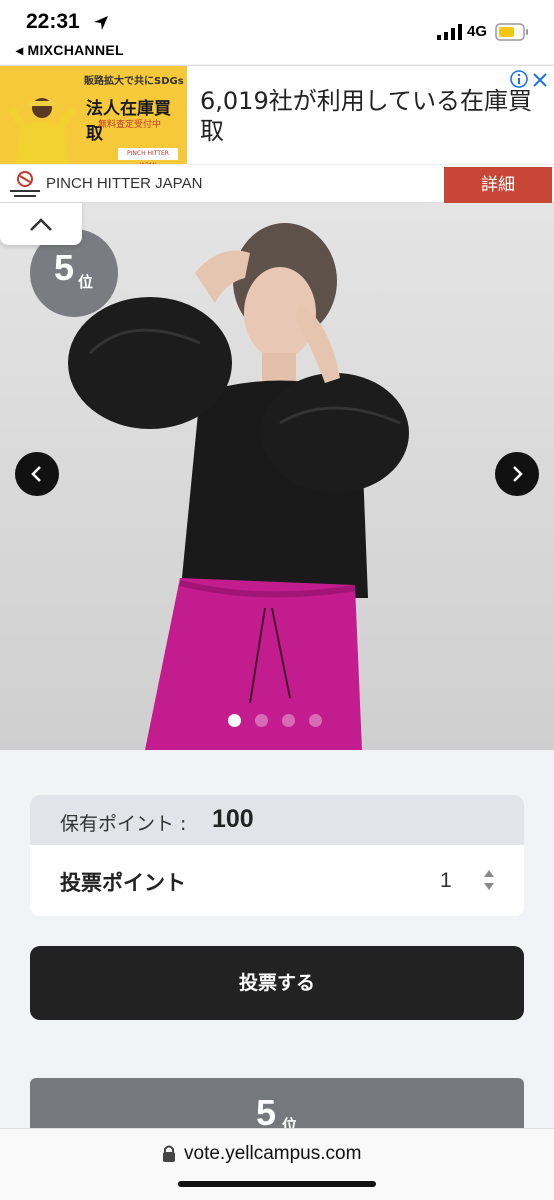  Describe the element at coordinates (53, 21) in the screenshot. I see `status-time: 22:31` at that location.